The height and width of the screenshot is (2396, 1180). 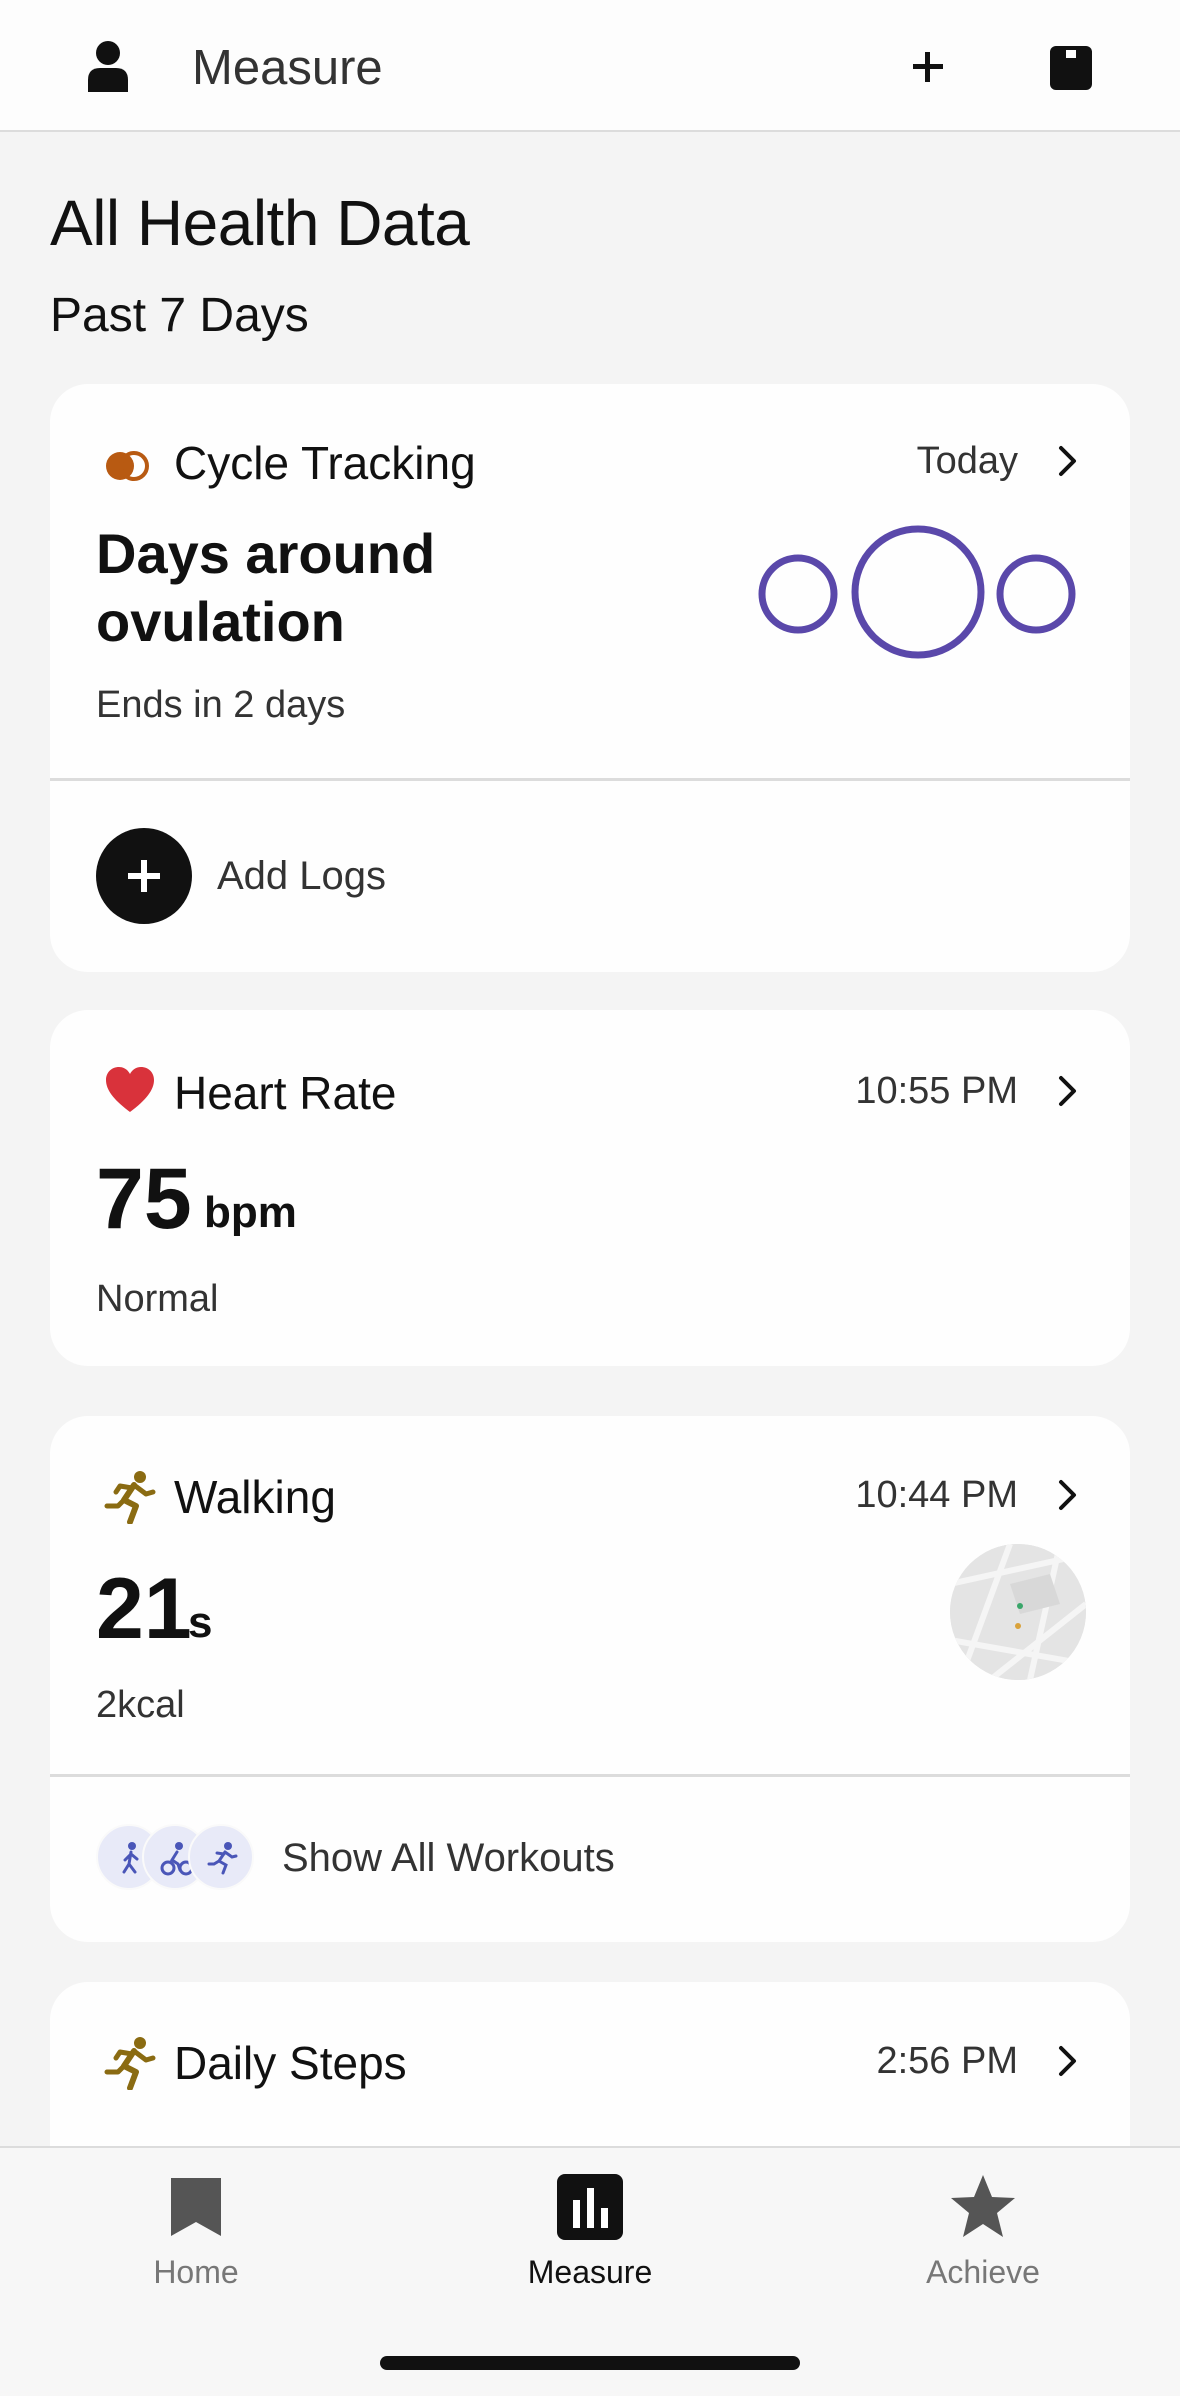 What do you see at coordinates (928, 67) in the screenshot?
I see `add-icon` at bounding box center [928, 67].